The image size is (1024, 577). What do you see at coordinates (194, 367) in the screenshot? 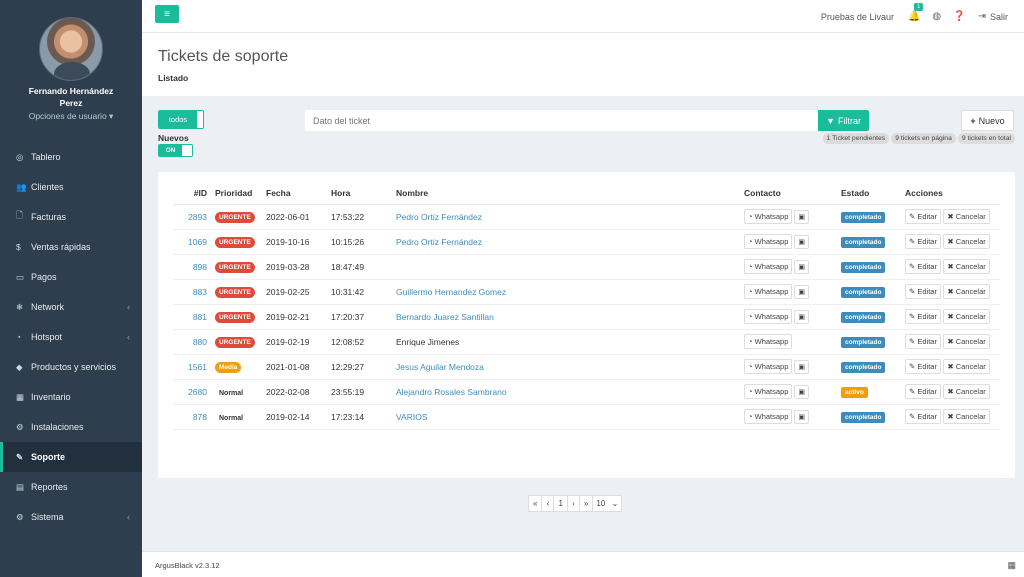
I see `ticket-id-link: 1561` at bounding box center [194, 367].